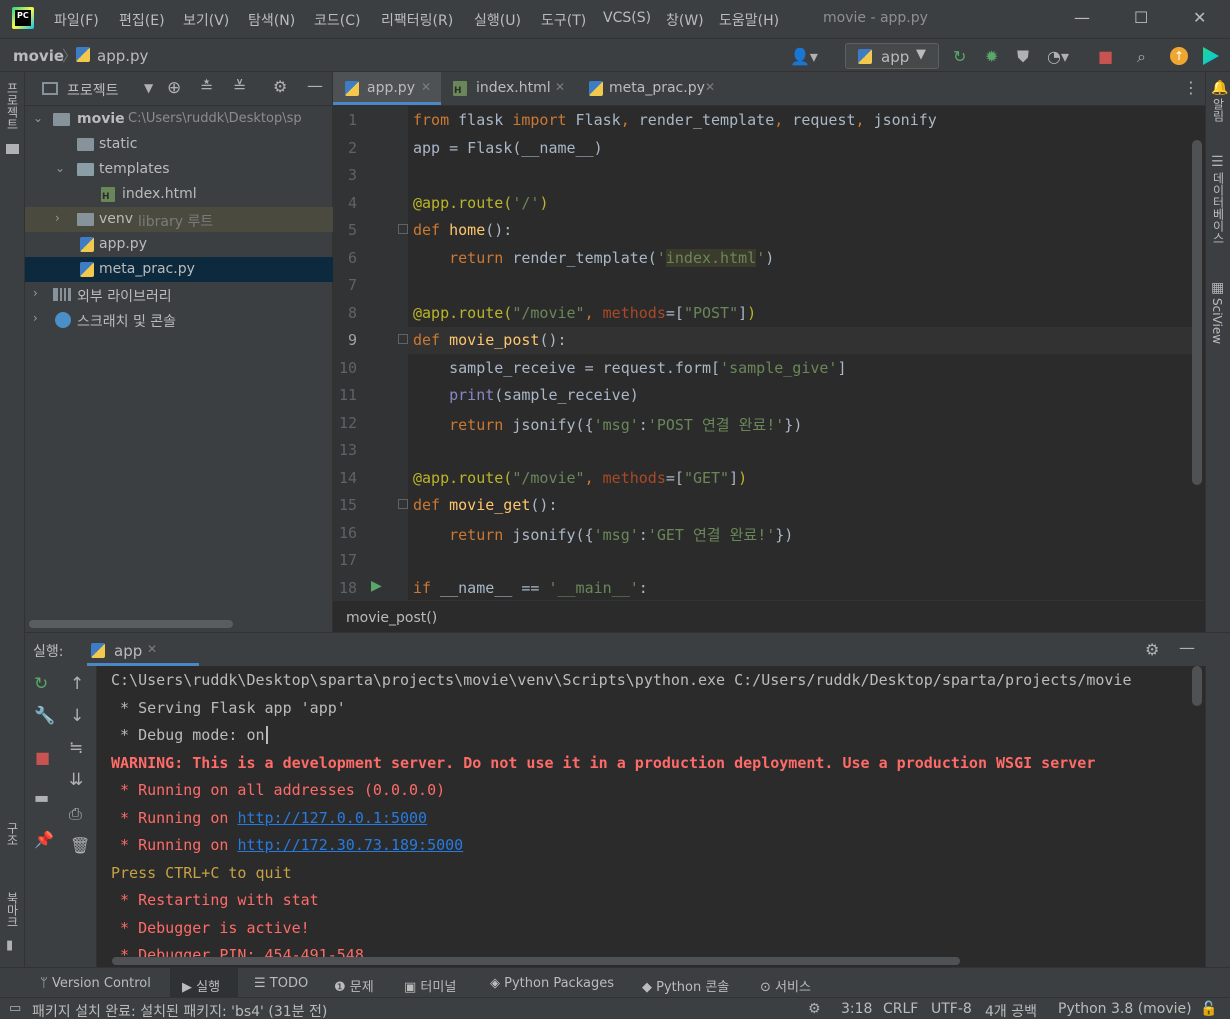  Describe the element at coordinates (391, 88) in the screenshot. I see `tab-label: app.py` at that location.